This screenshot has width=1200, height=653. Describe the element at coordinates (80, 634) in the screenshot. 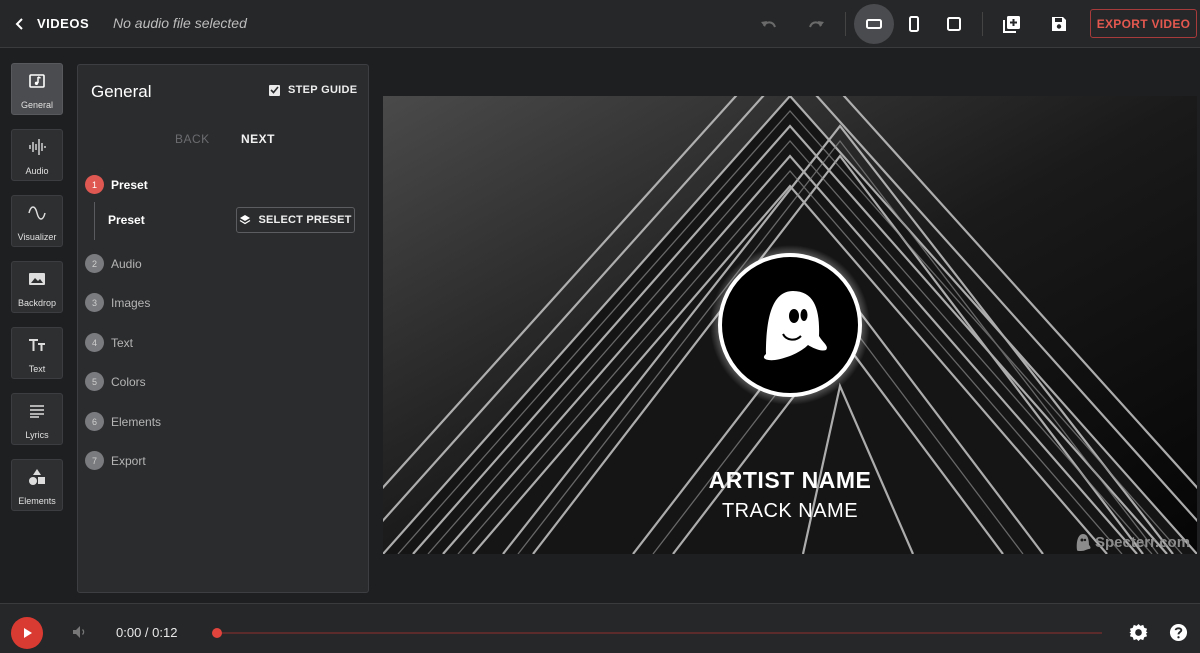

I see `volume-icon` at that location.